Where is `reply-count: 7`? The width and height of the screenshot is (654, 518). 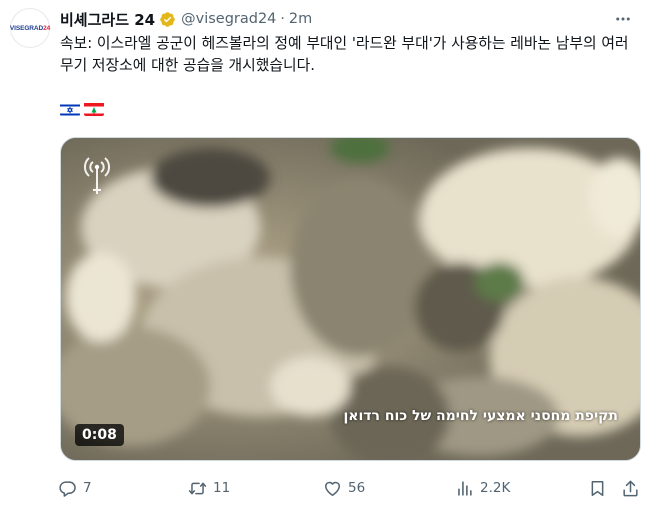
reply-count: 7 is located at coordinates (87, 488).